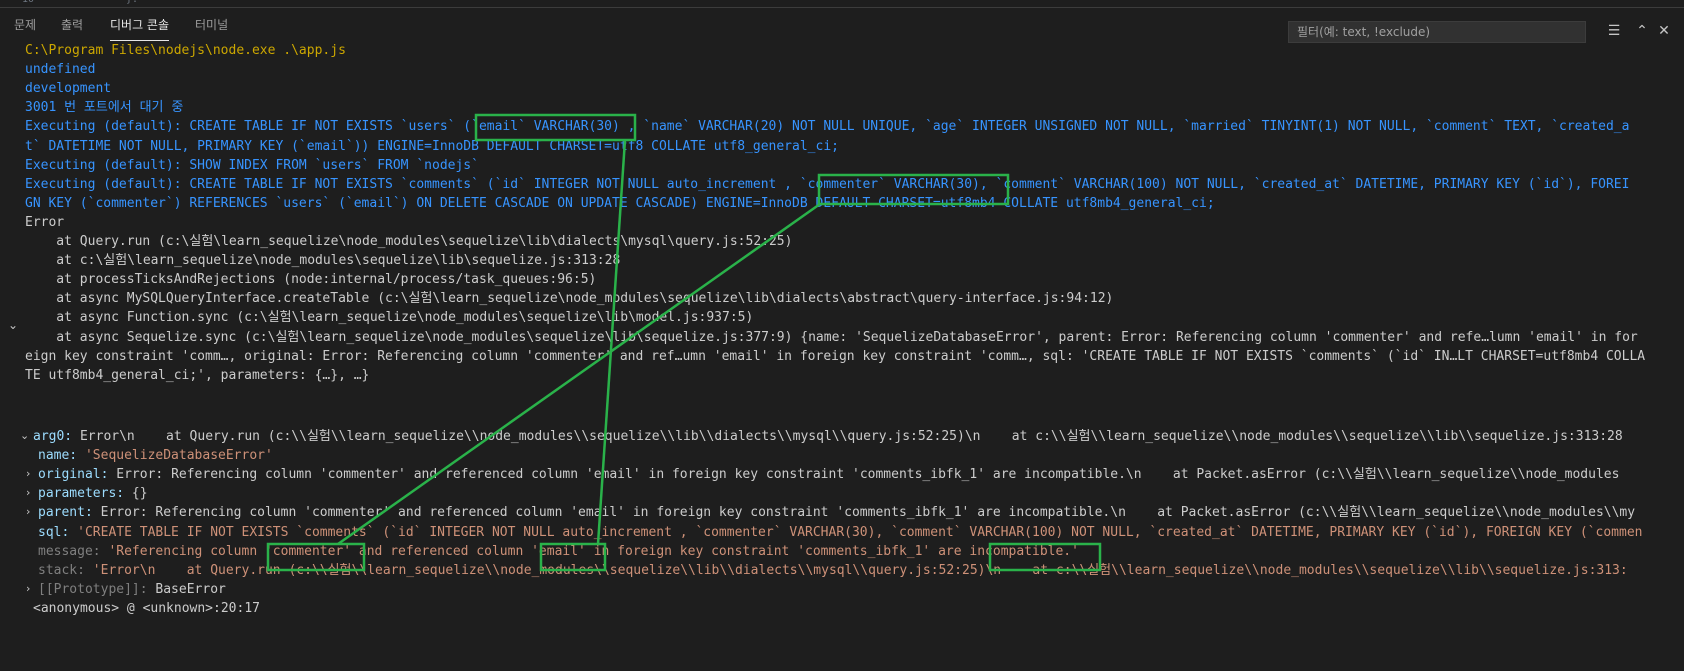  What do you see at coordinates (104, 108) in the screenshot?
I see `console-line: 3001 번 포트에서 대기 중` at bounding box center [104, 108].